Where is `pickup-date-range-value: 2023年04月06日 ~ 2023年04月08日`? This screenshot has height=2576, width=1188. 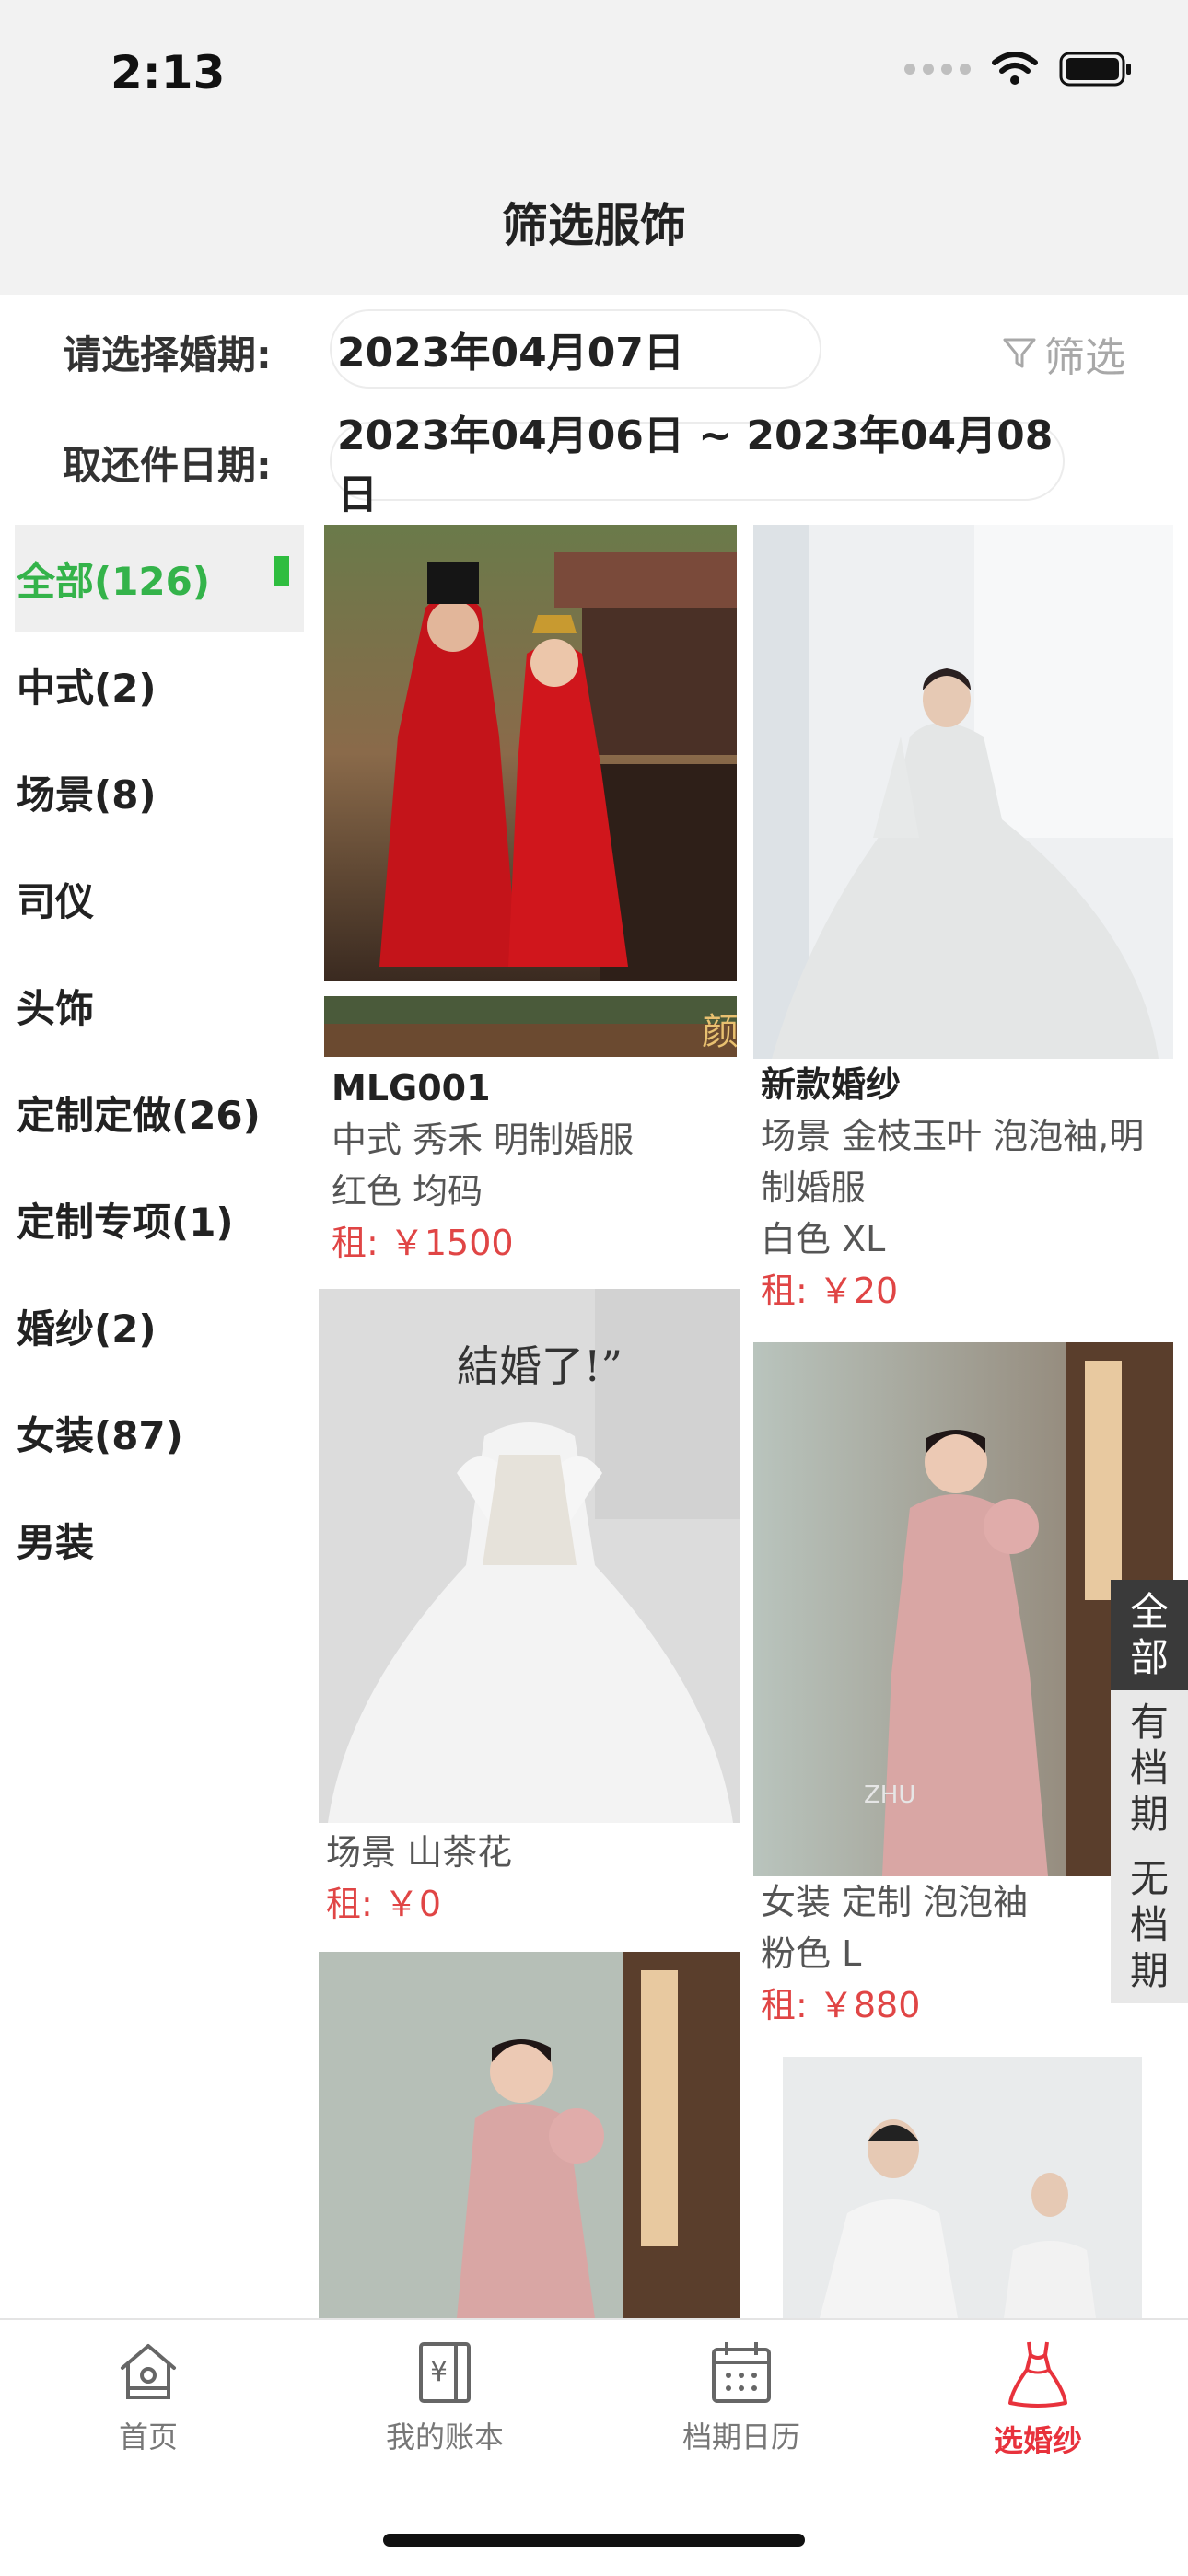 pickup-date-range-value: 2023年04月06日 ~ 2023年04月08日 is located at coordinates (695, 465).